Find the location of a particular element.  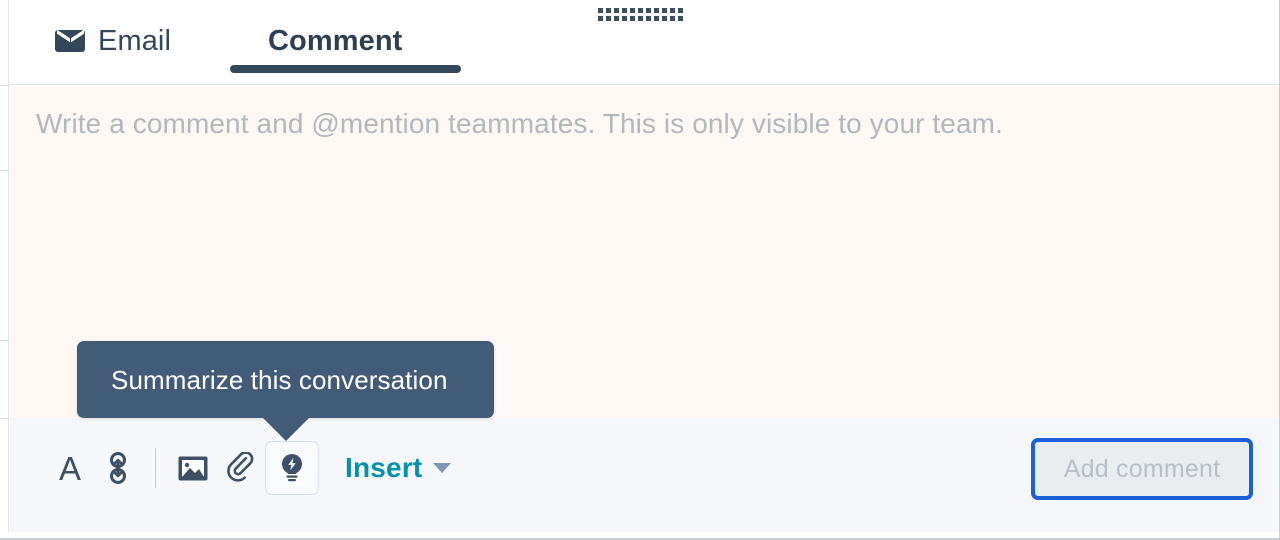

summarize-tooltip: Summarize this conversation is located at coordinates (285, 379).